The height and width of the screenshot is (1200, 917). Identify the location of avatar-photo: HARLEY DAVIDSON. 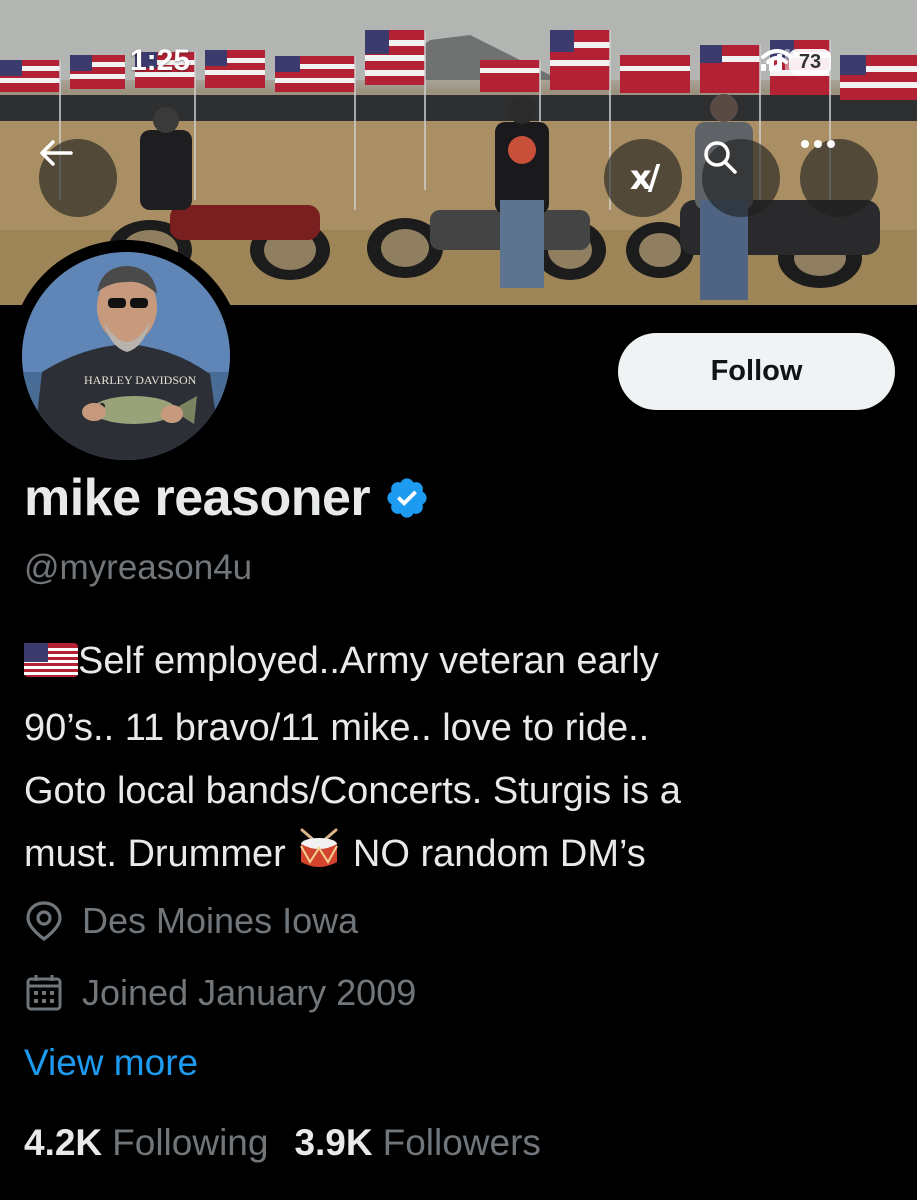
(126, 356).